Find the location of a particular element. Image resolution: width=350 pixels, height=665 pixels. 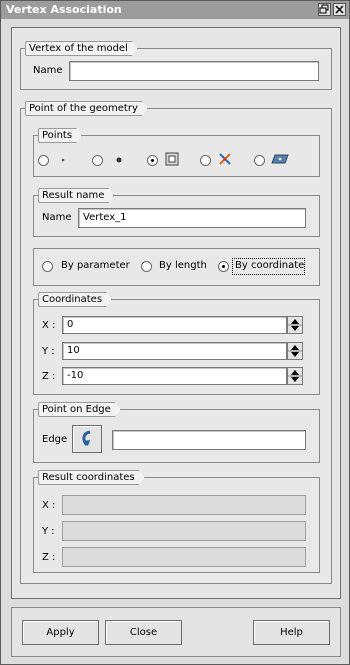

edge-select-button is located at coordinates (87, 439).